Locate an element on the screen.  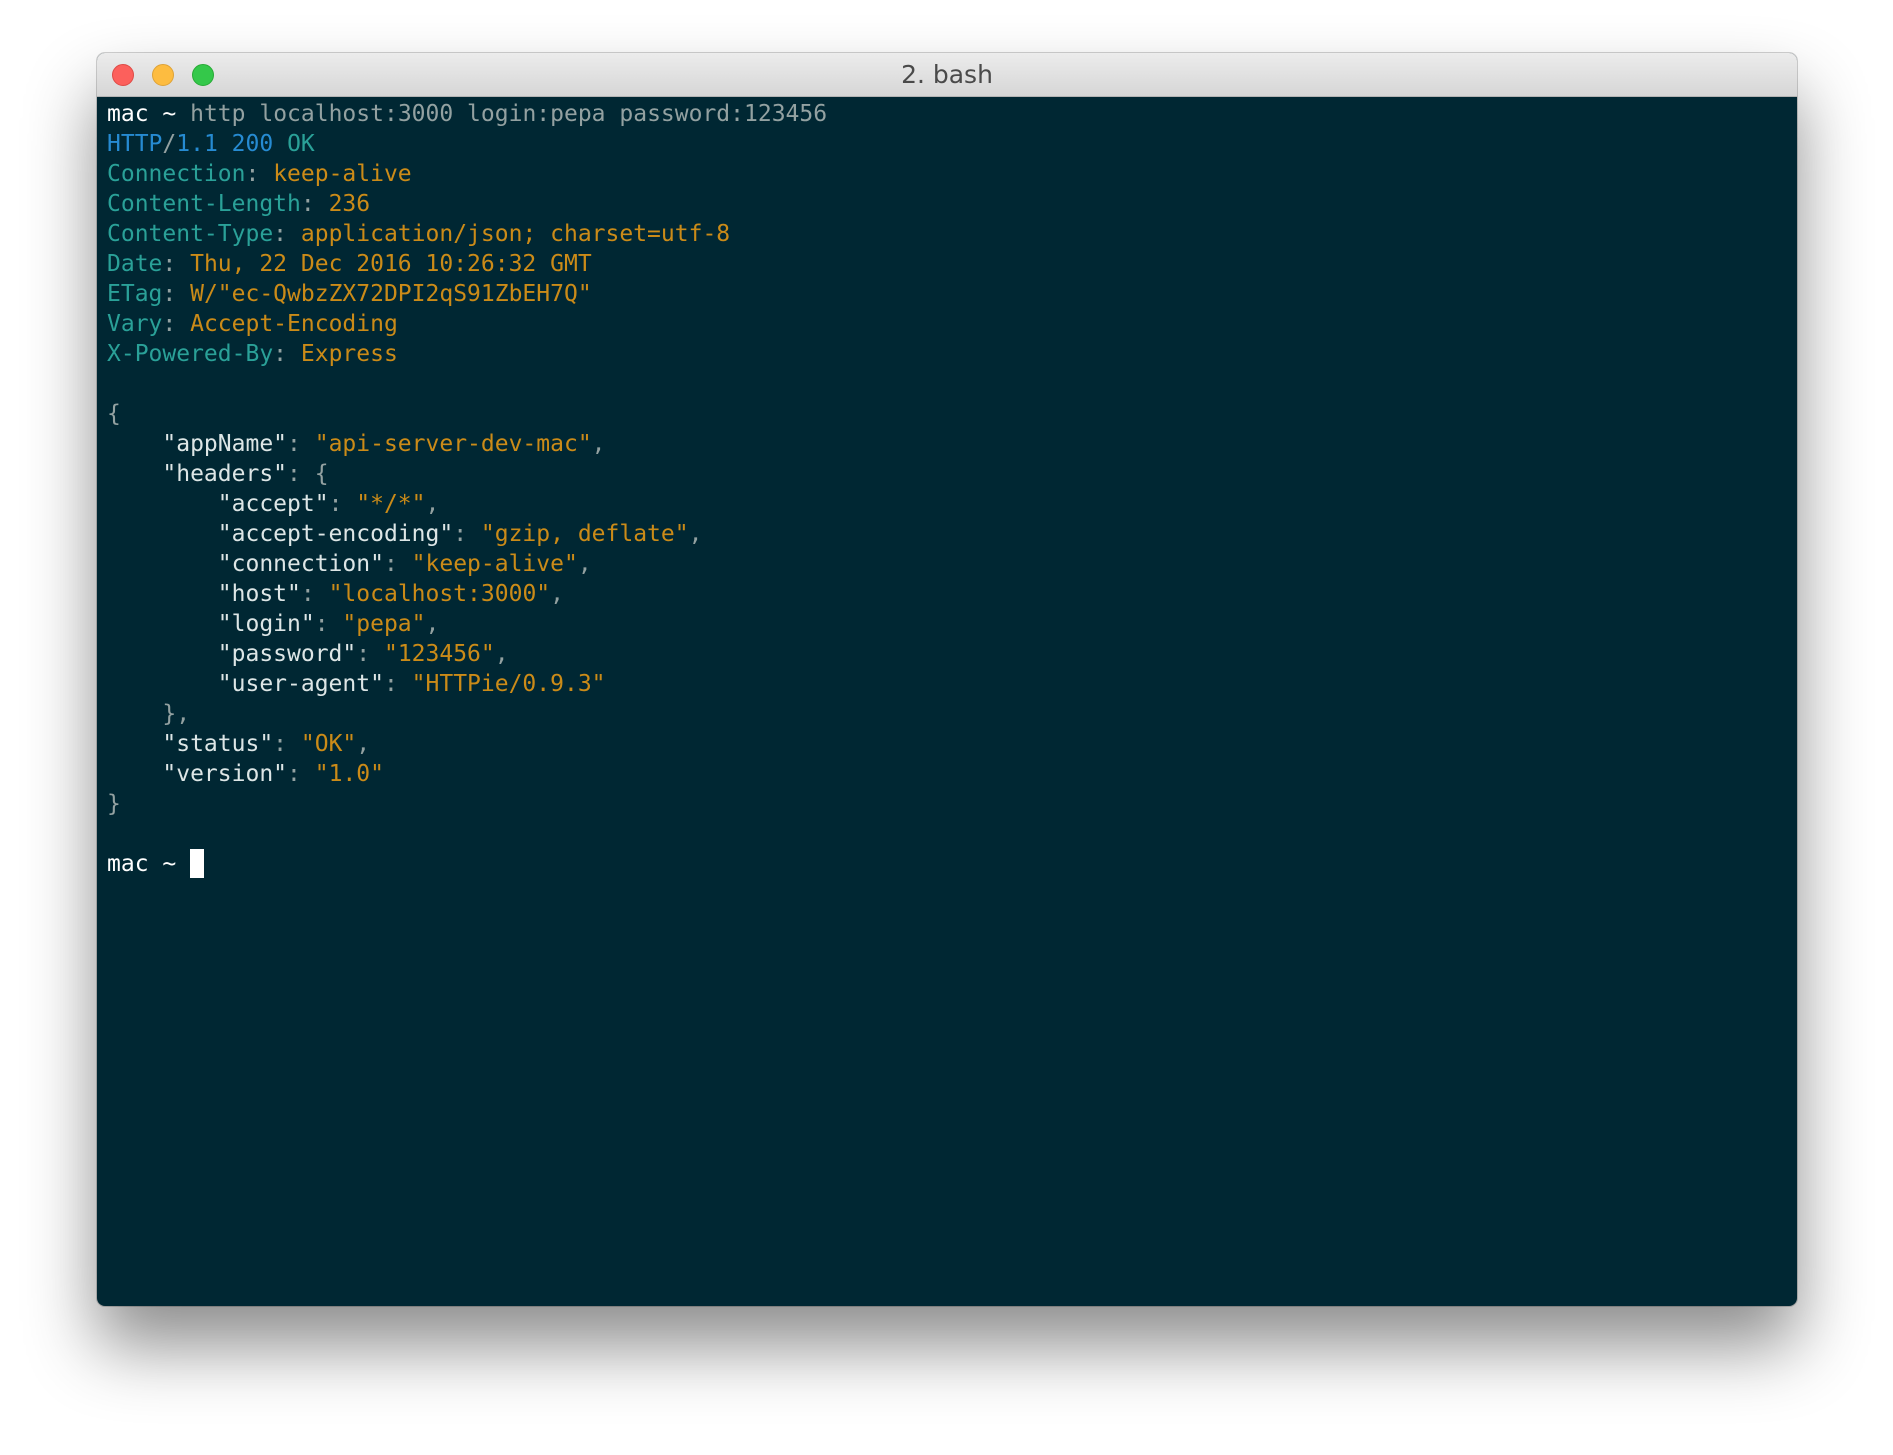
response-header: Content-Length: 236 is located at coordinates (239, 204).